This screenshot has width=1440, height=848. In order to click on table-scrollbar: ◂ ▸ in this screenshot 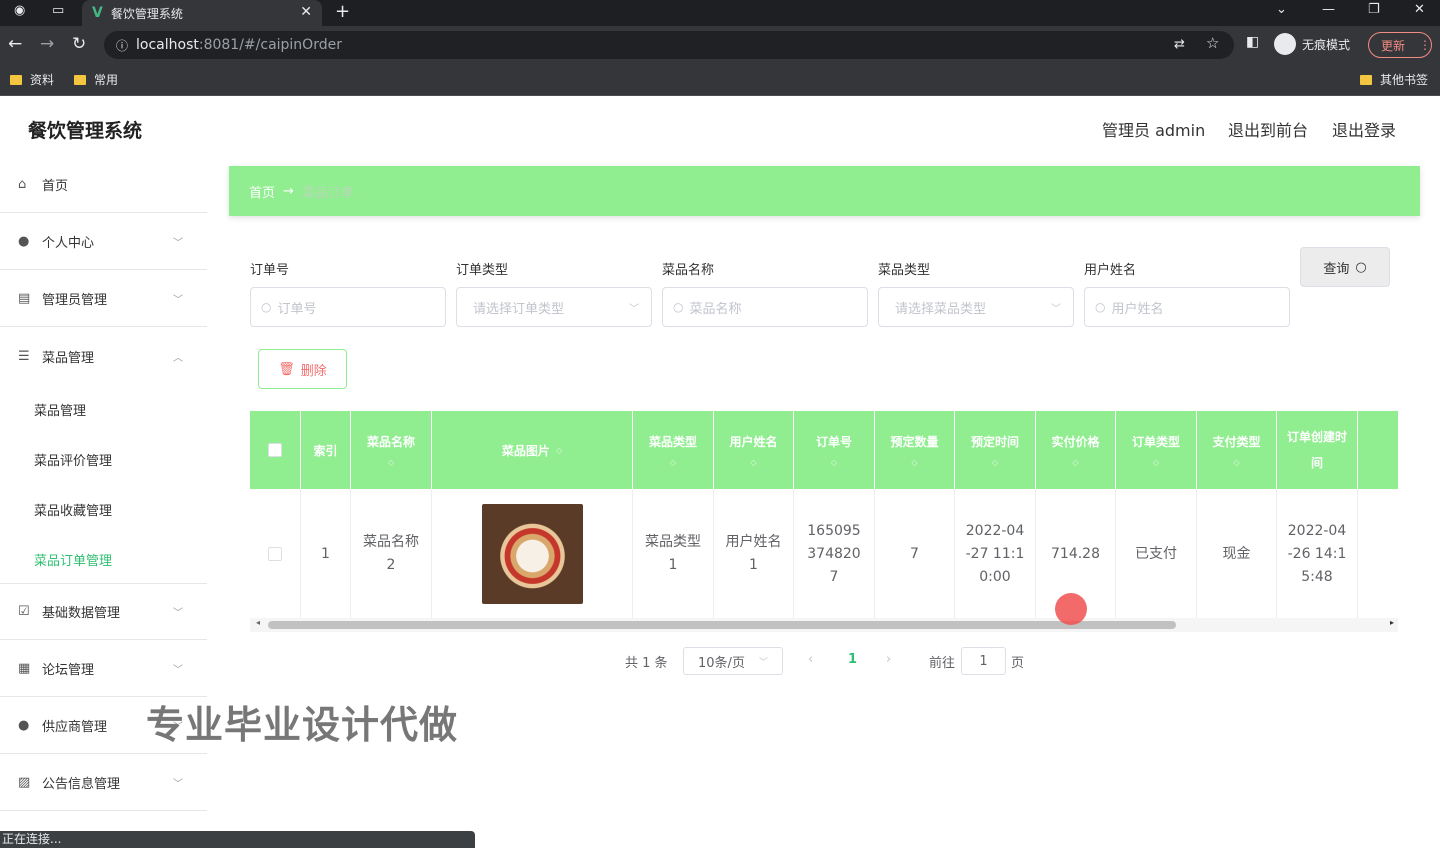, I will do `click(824, 625)`.